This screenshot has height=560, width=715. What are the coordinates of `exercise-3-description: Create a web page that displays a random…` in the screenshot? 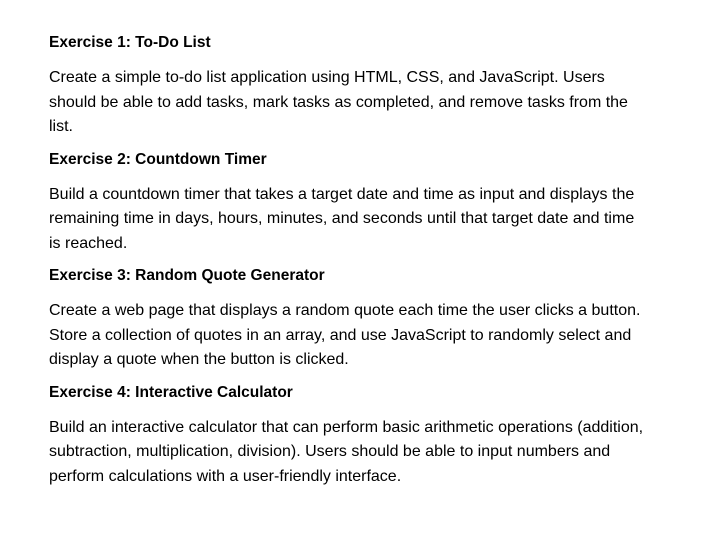 It's located at (345, 335).